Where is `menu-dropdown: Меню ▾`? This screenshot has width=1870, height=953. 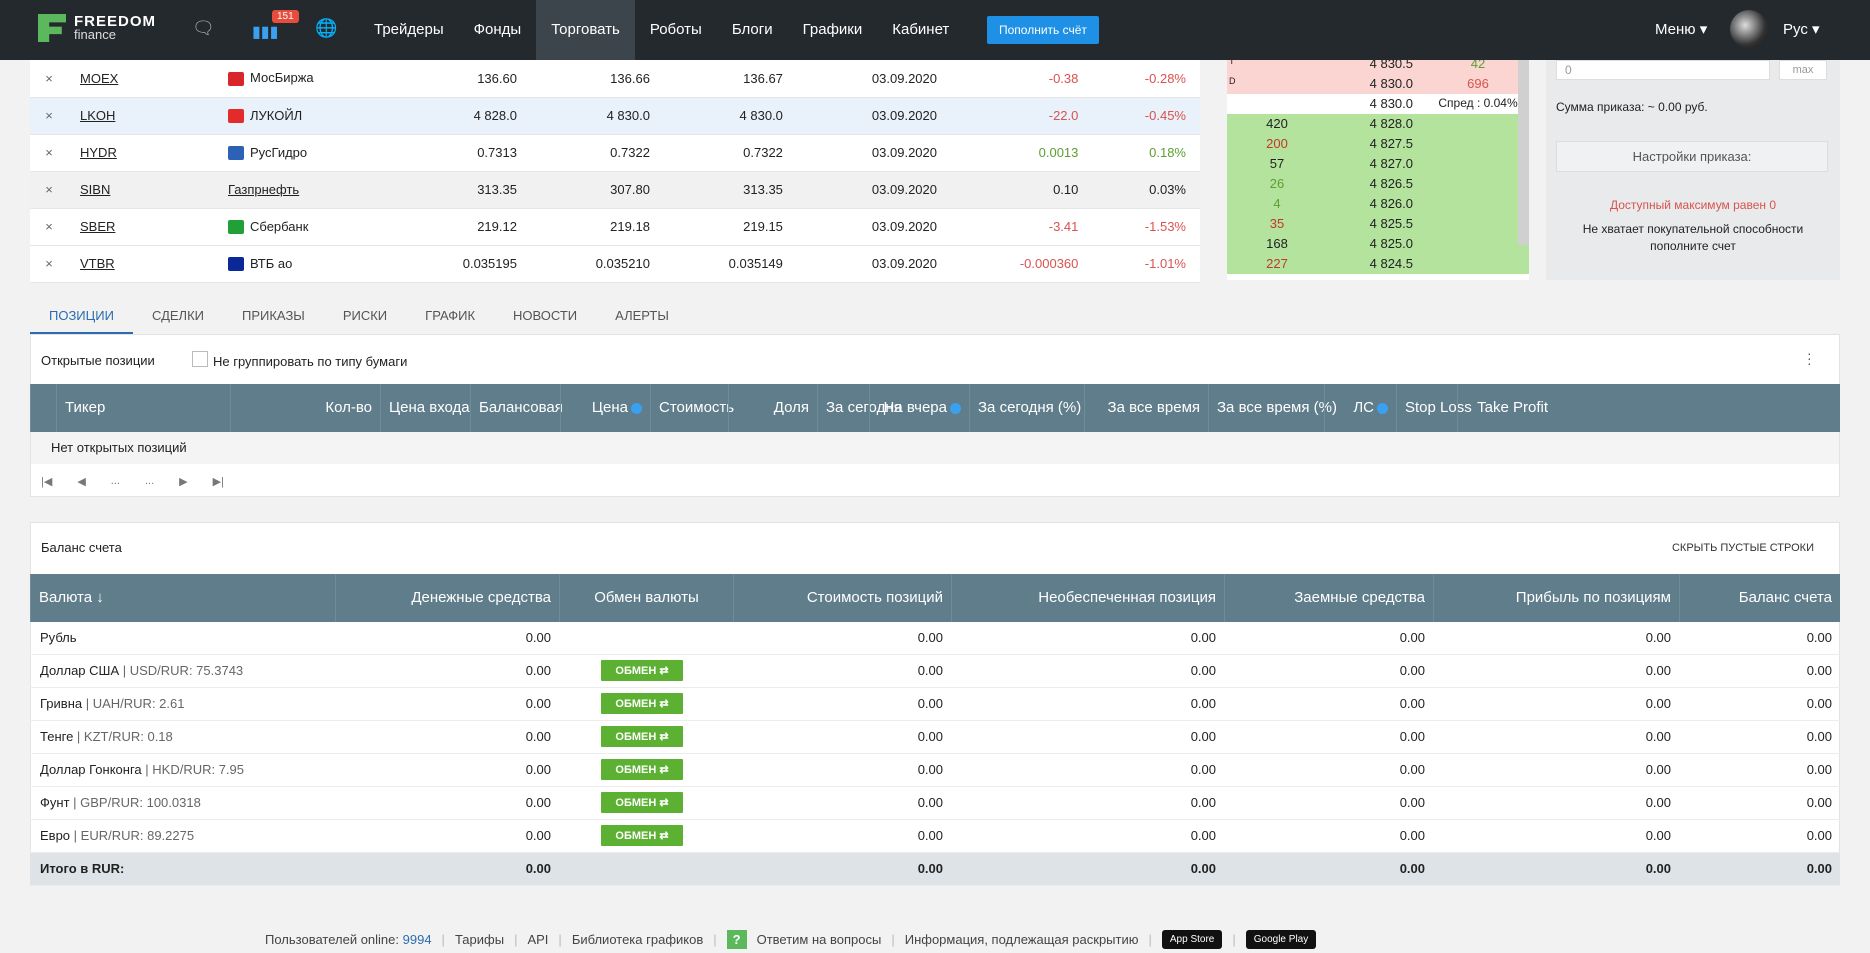
menu-dropdown: Меню ▾ is located at coordinates (1681, 29).